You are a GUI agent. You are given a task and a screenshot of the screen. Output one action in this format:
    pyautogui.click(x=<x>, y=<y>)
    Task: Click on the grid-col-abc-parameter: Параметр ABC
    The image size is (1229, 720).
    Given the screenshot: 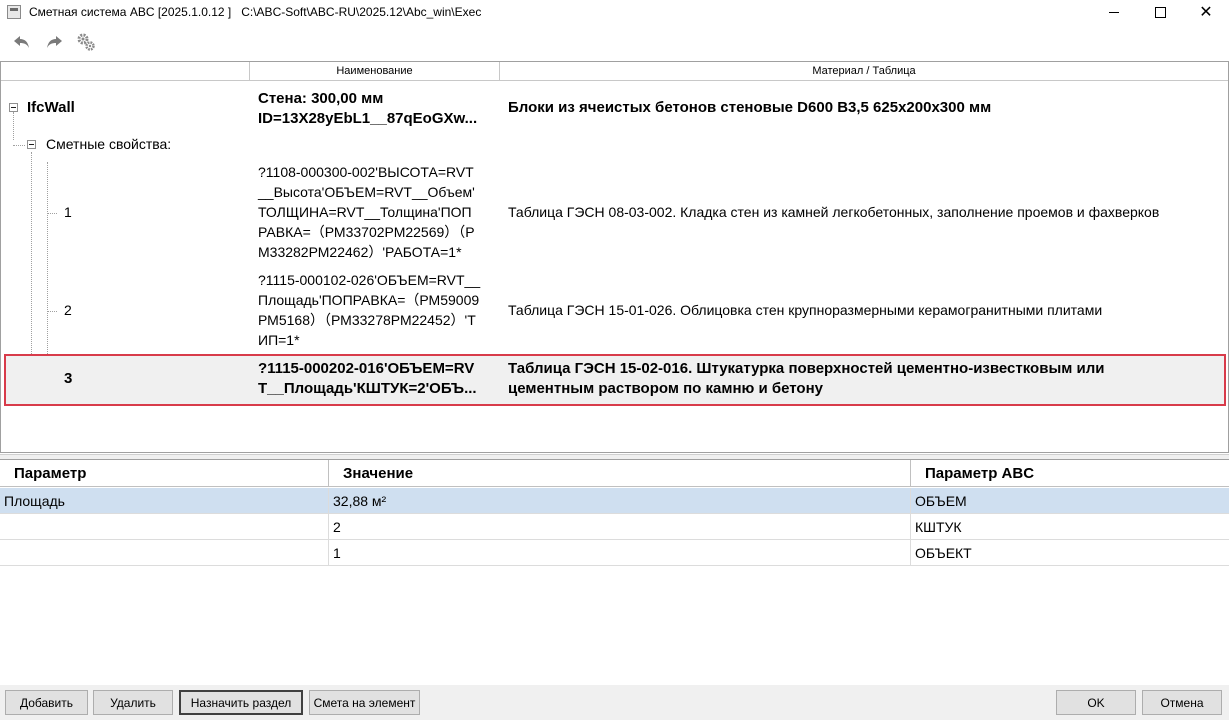 What is the action you would take?
    pyautogui.click(x=1070, y=473)
    